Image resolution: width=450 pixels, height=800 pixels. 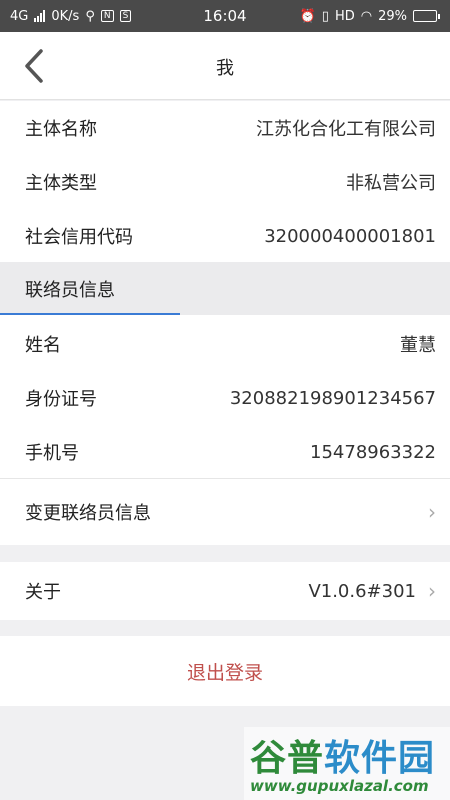 What do you see at coordinates (70, 290) in the screenshot?
I see `contact-section-title: 联络员信息` at bounding box center [70, 290].